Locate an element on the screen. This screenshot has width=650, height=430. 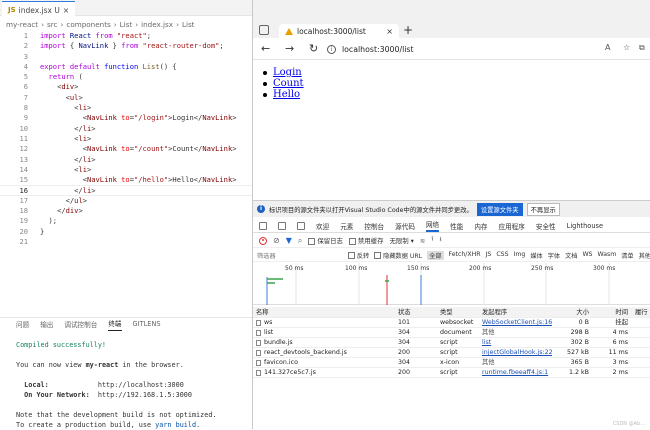
resource-type-filter: 清单 is located at coordinates (627, 255).